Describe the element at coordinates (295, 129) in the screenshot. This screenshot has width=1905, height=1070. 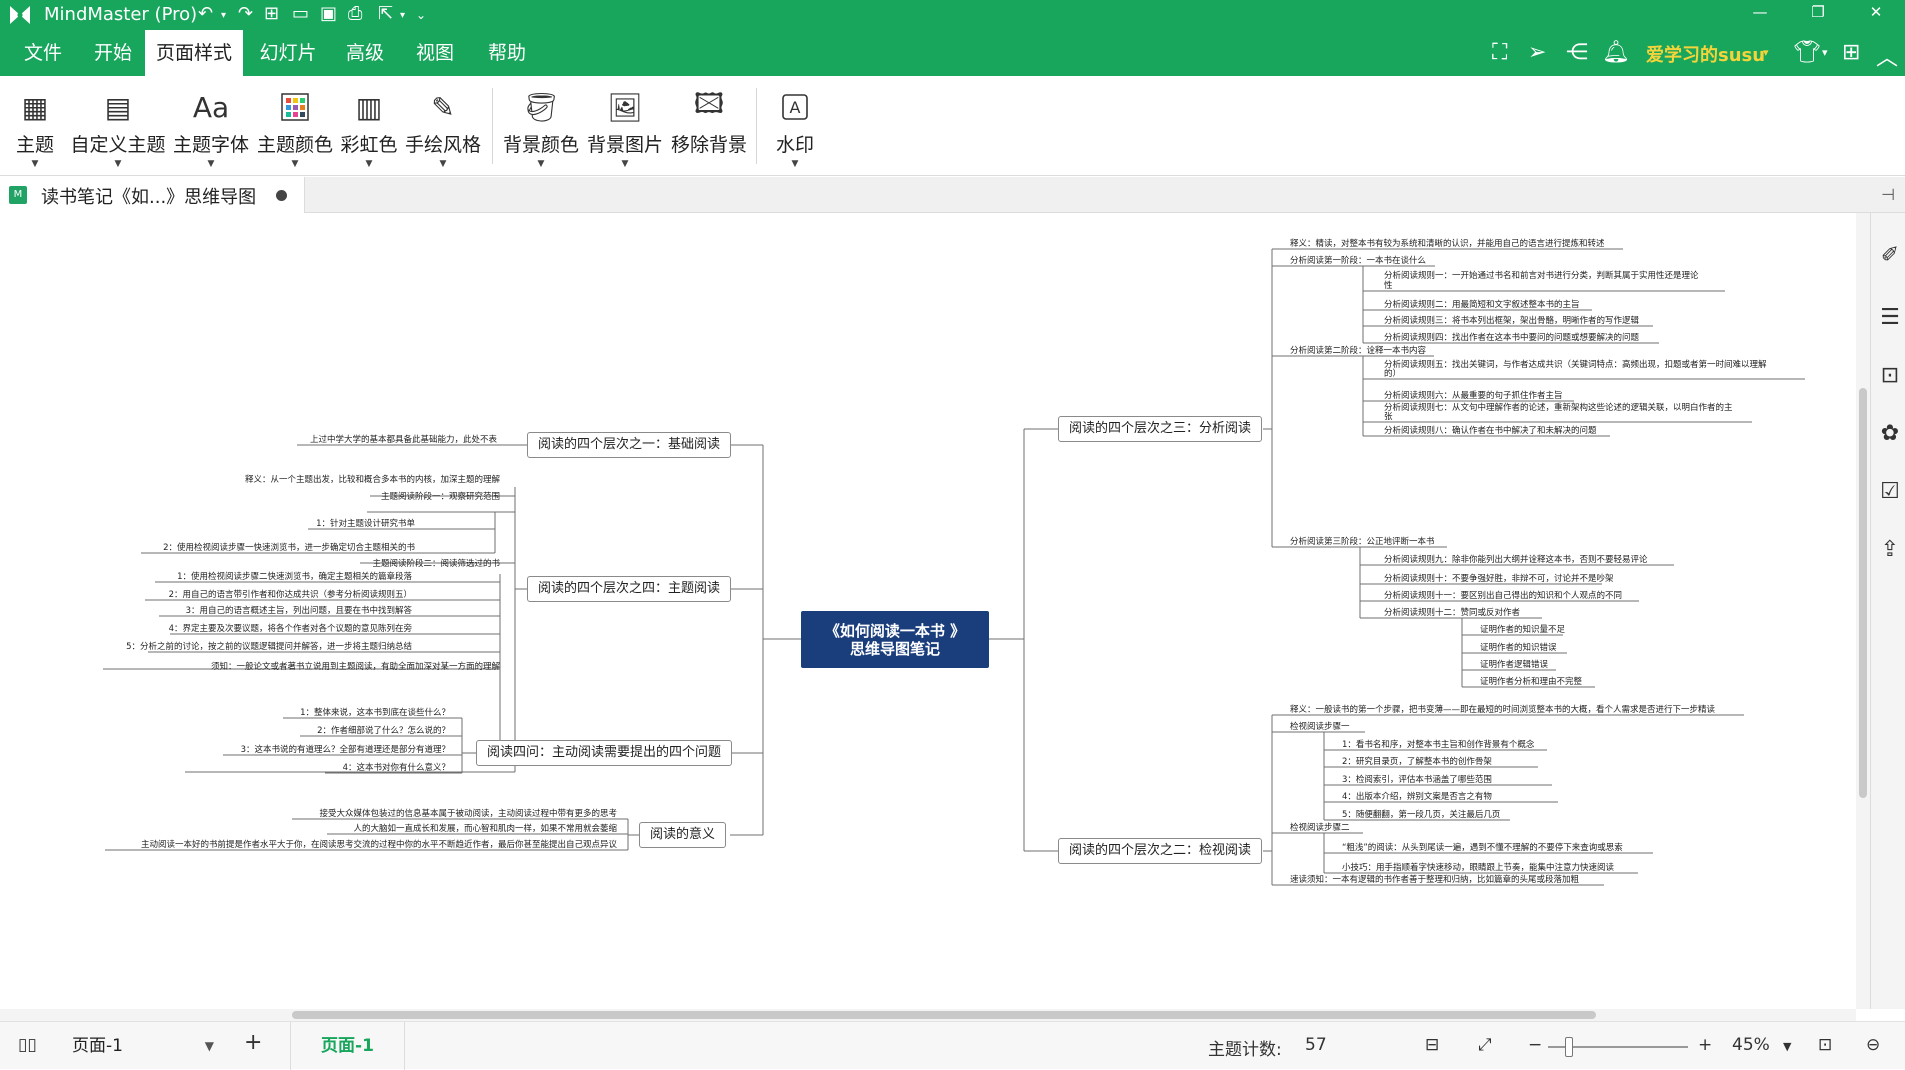
I see `theme-color-button: 主题颜色 ▼` at that location.